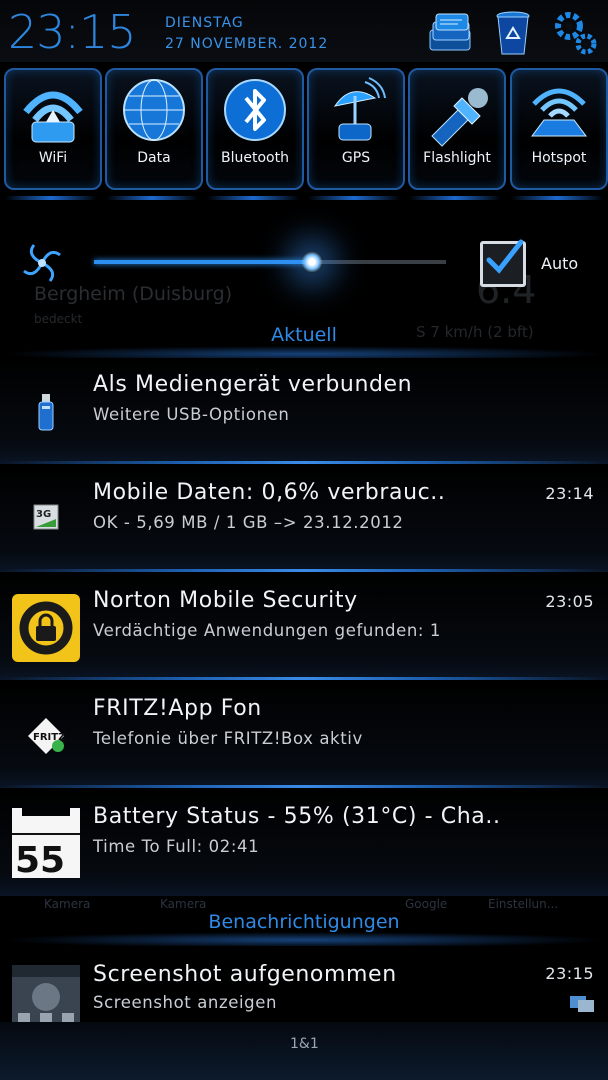 The image size is (608, 1080). Describe the element at coordinates (426, 904) in the screenshot. I see `ghost-label: Google` at that location.